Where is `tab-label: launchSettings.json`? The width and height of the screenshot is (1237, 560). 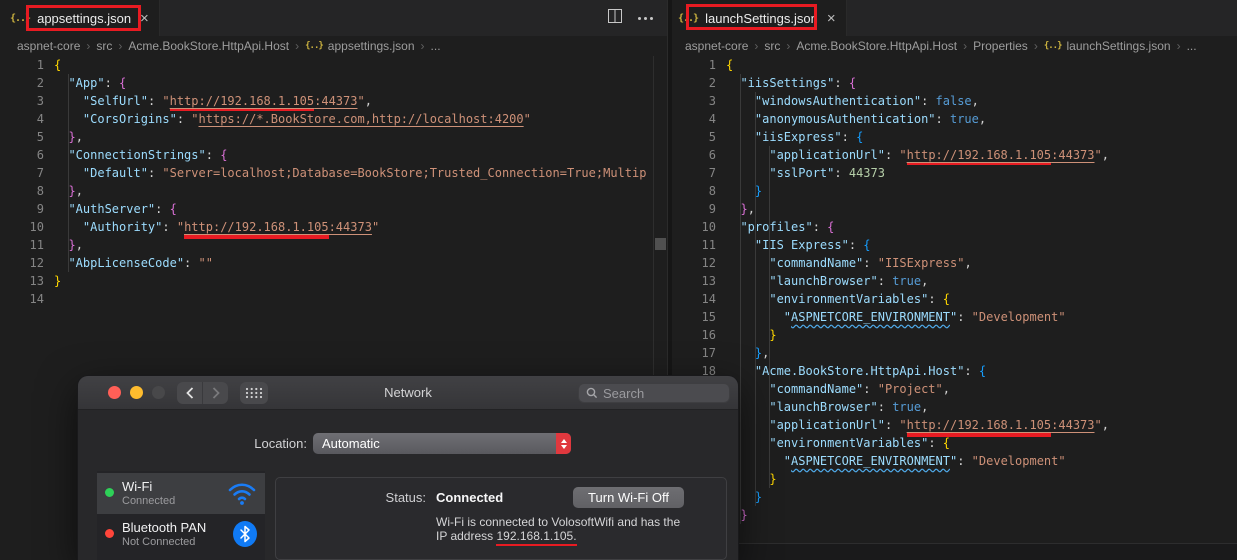
tab-label: launchSettings.json is located at coordinates (761, 18).